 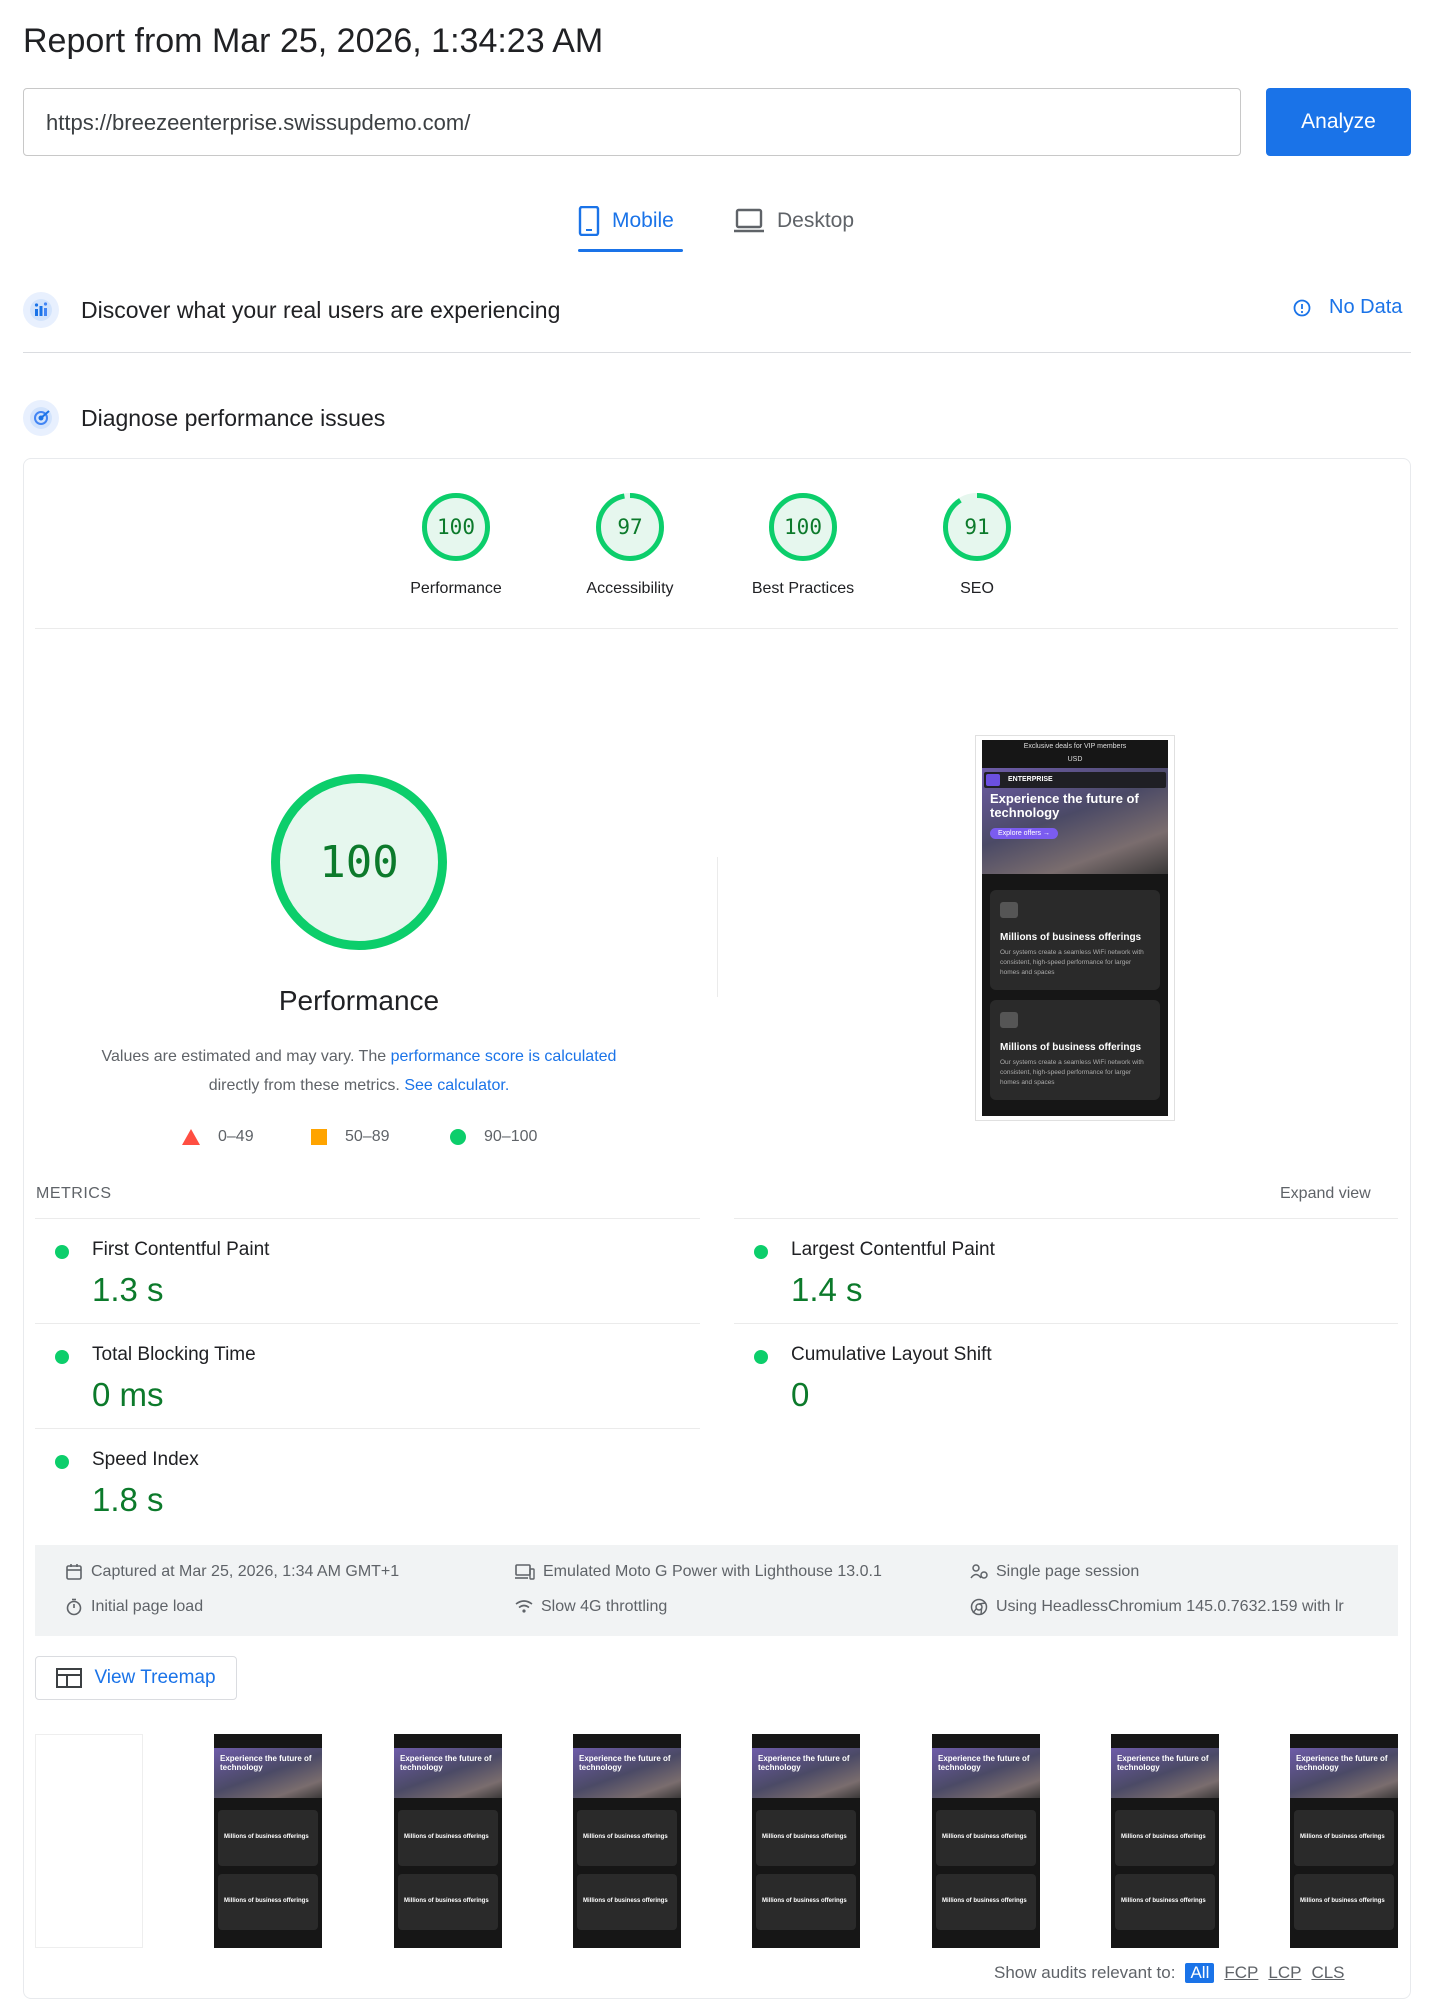 I want to click on view-treemap-label: View Treemap, so click(x=155, y=1677).